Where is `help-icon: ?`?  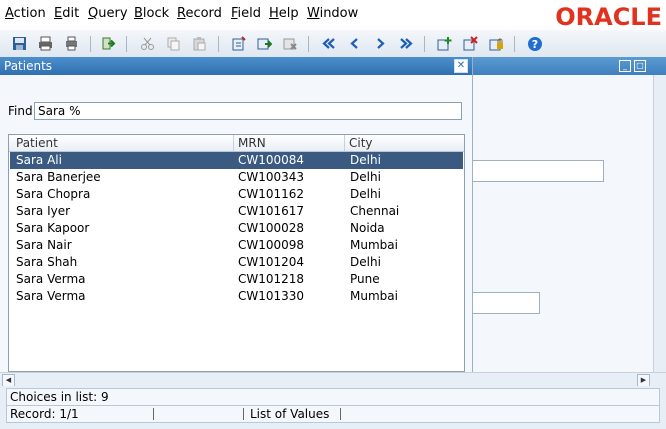
help-icon: ? is located at coordinates (534, 43).